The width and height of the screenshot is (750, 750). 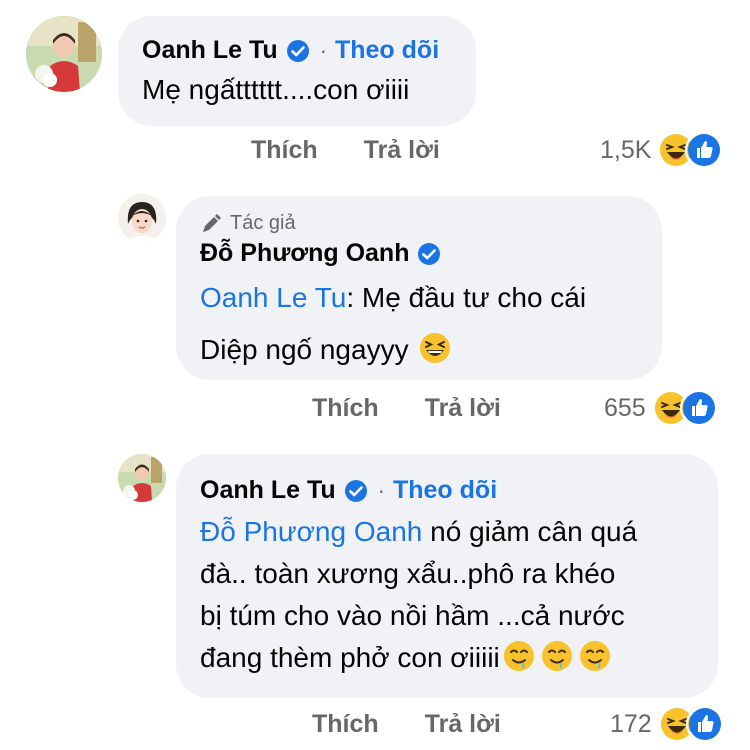 I want to click on reaction-count: 655, so click(x=625, y=407).